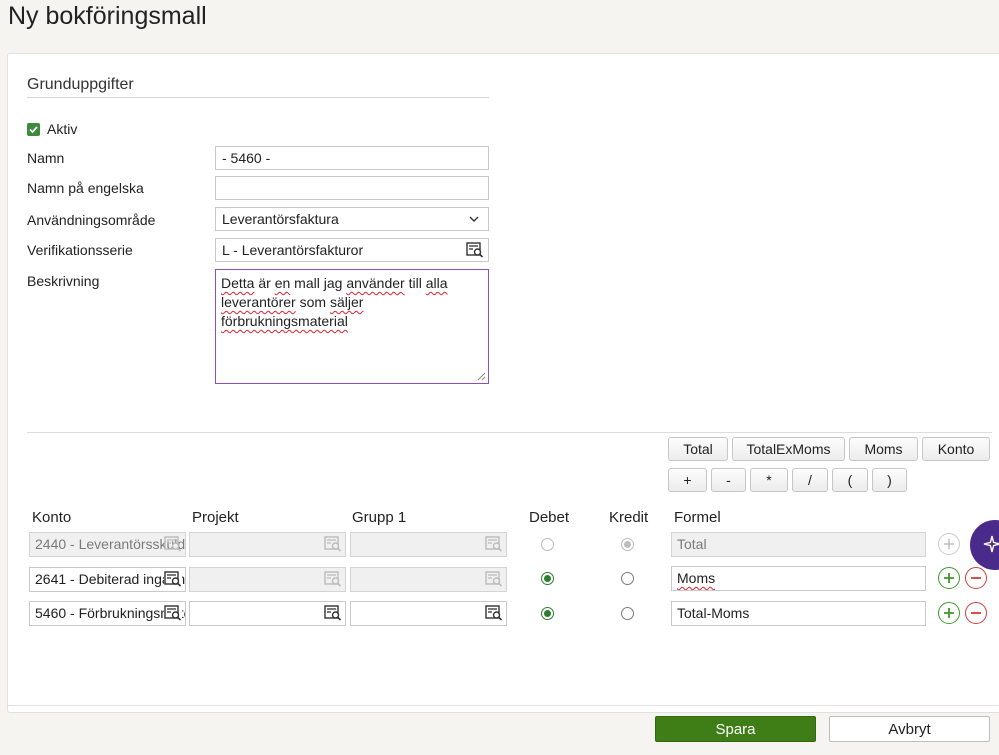  What do you see at coordinates (107, 16) in the screenshot?
I see `page-title: Ny bokföringsmall` at bounding box center [107, 16].